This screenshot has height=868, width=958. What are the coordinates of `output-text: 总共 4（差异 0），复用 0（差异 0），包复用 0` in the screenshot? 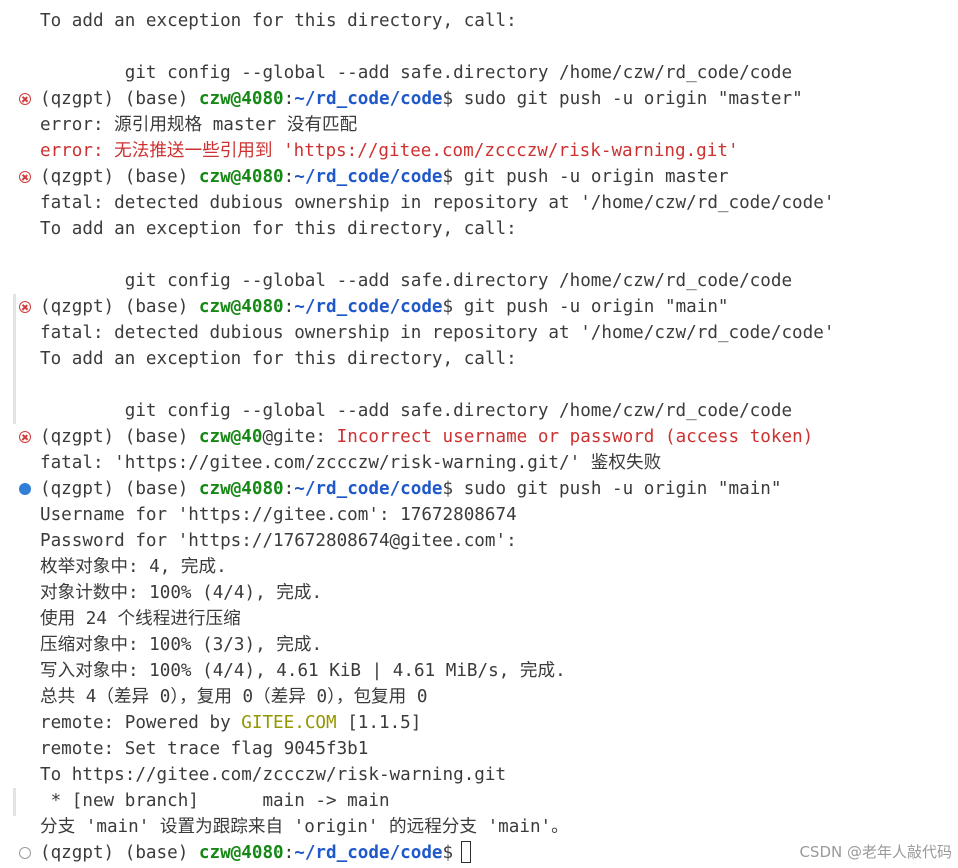 It's located at (234, 697).